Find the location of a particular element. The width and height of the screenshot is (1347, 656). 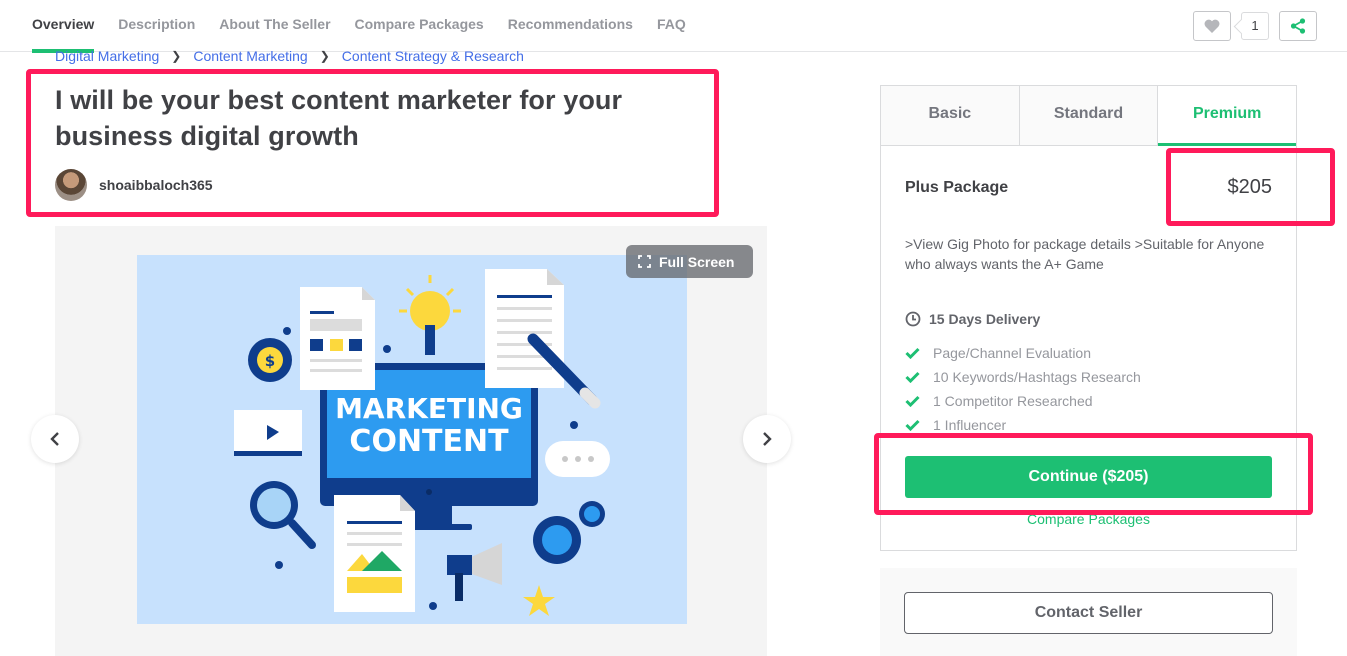

package-tabs: Basic Standard Premium is located at coordinates (1089, 116).